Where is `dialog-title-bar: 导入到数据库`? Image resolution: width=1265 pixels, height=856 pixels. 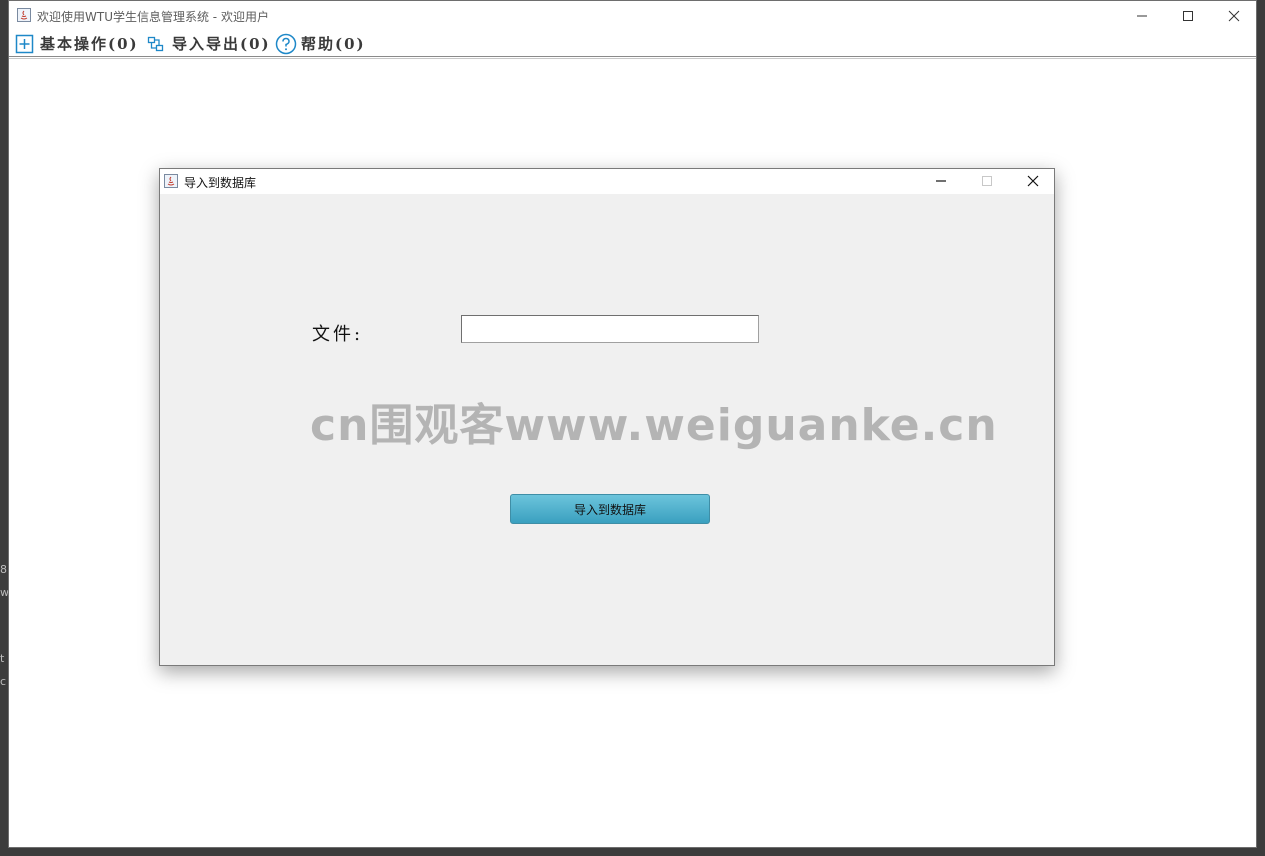
dialog-title-bar: 导入到数据库 is located at coordinates (607, 181).